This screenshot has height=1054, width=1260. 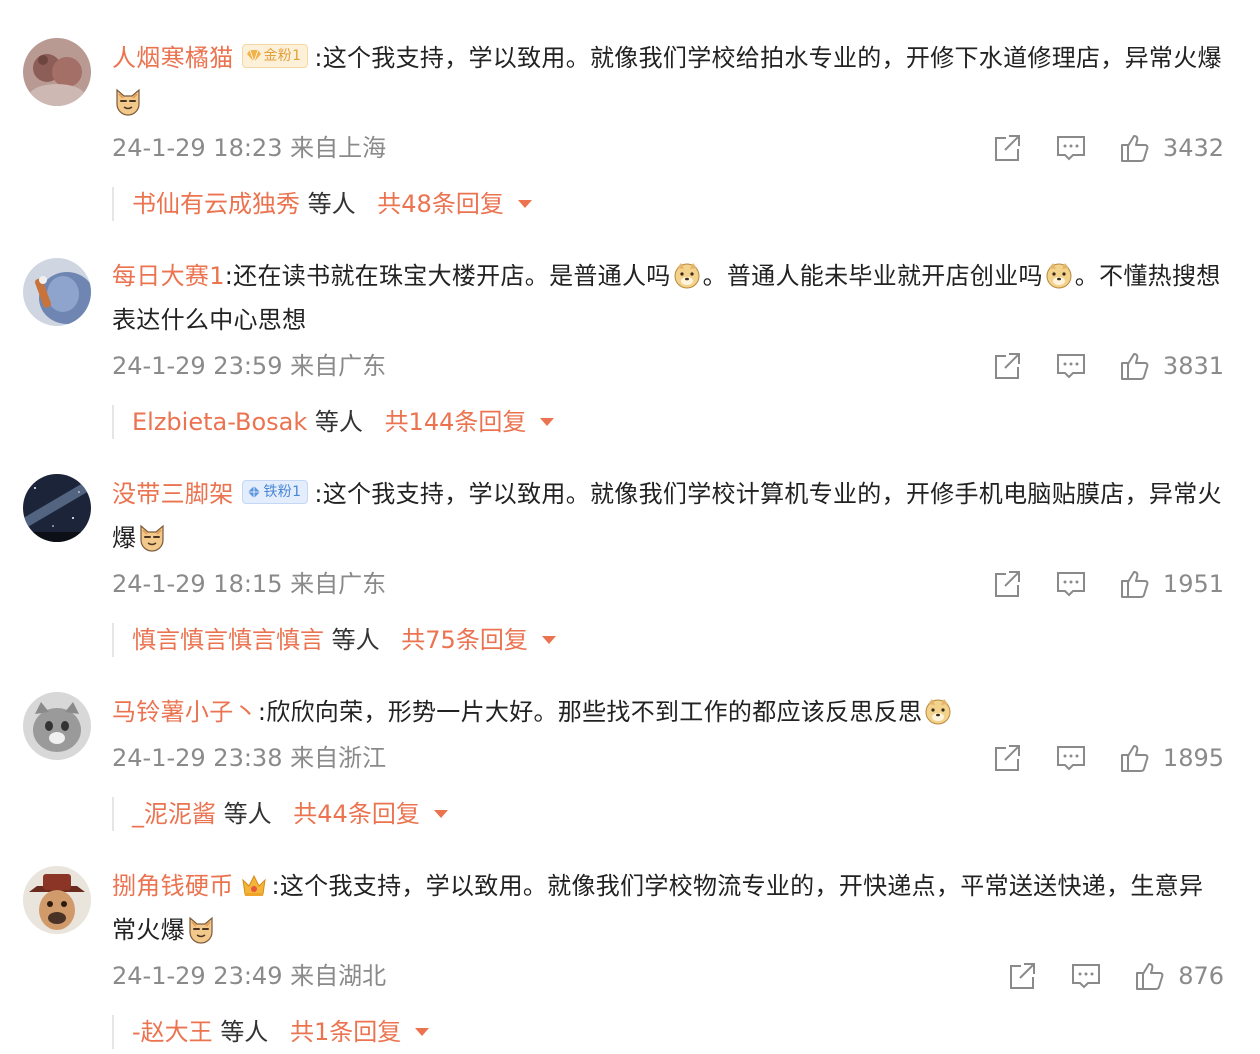 What do you see at coordinates (1193, 758) in the screenshot?
I see `like-count: 1895` at bounding box center [1193, 758].